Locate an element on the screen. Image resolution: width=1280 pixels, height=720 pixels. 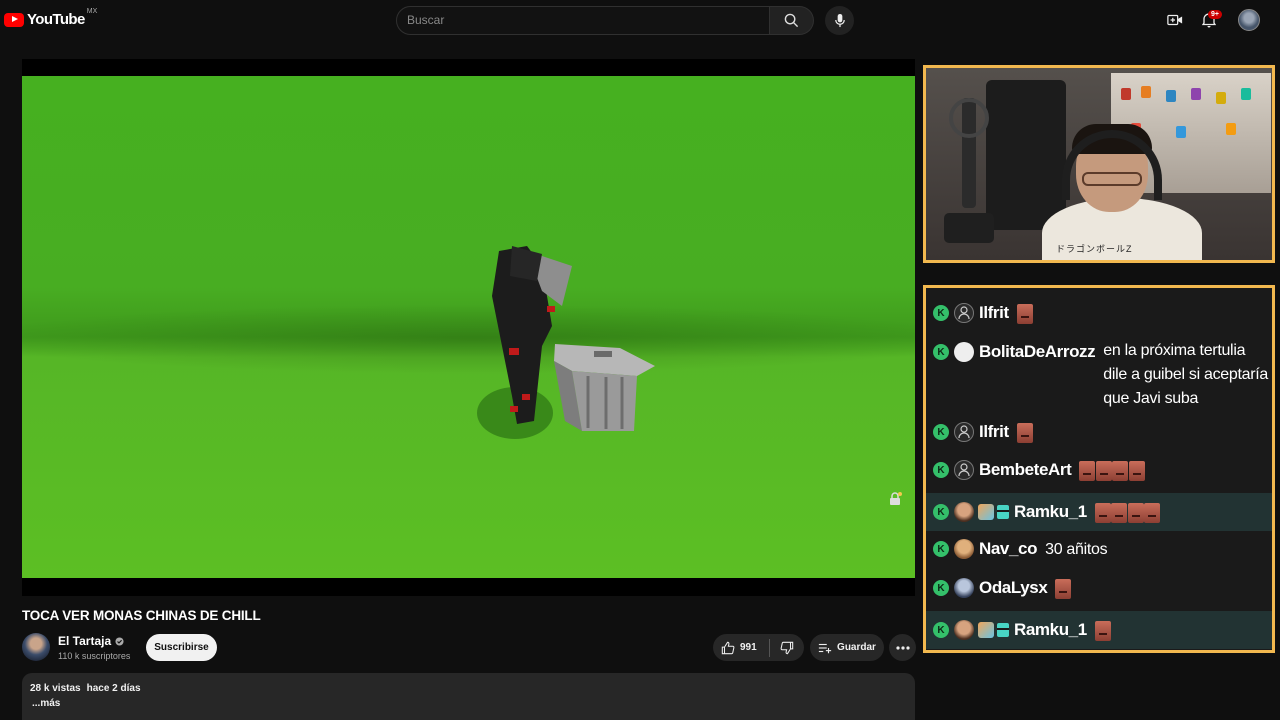
thumbs-up-icon is located at coordinates (728, 647).